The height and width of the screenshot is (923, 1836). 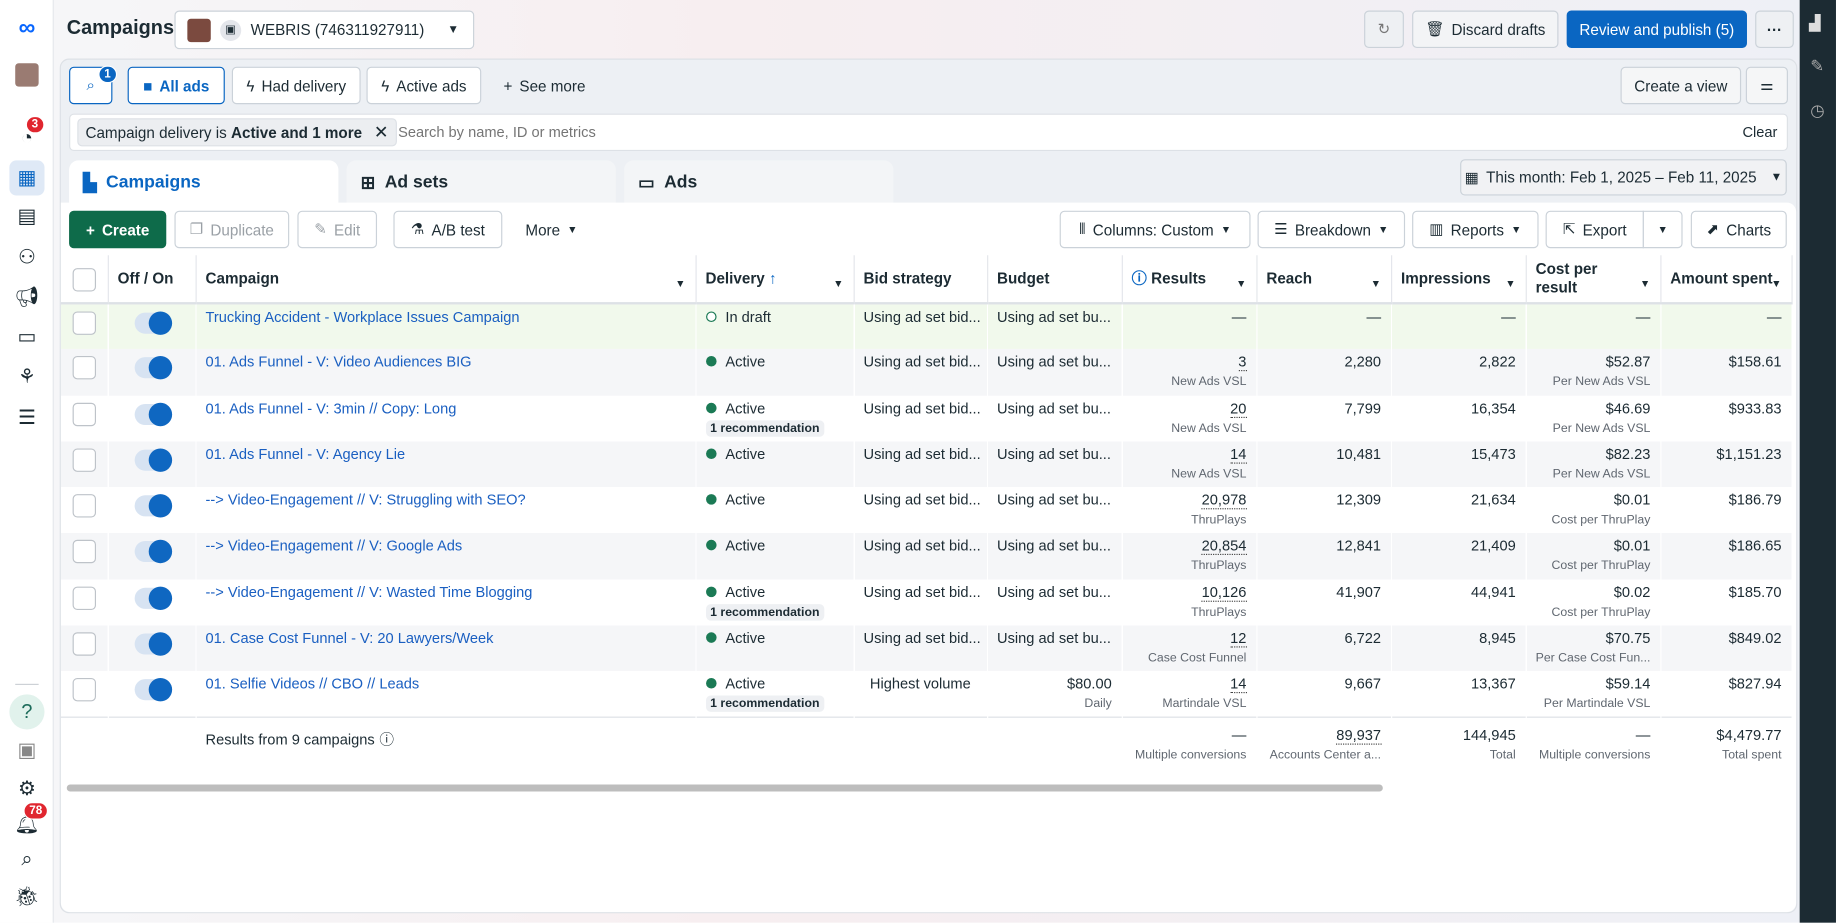 I want to click on had-delivery-button: ϟ Had delivery, so click(x=296, y=85).